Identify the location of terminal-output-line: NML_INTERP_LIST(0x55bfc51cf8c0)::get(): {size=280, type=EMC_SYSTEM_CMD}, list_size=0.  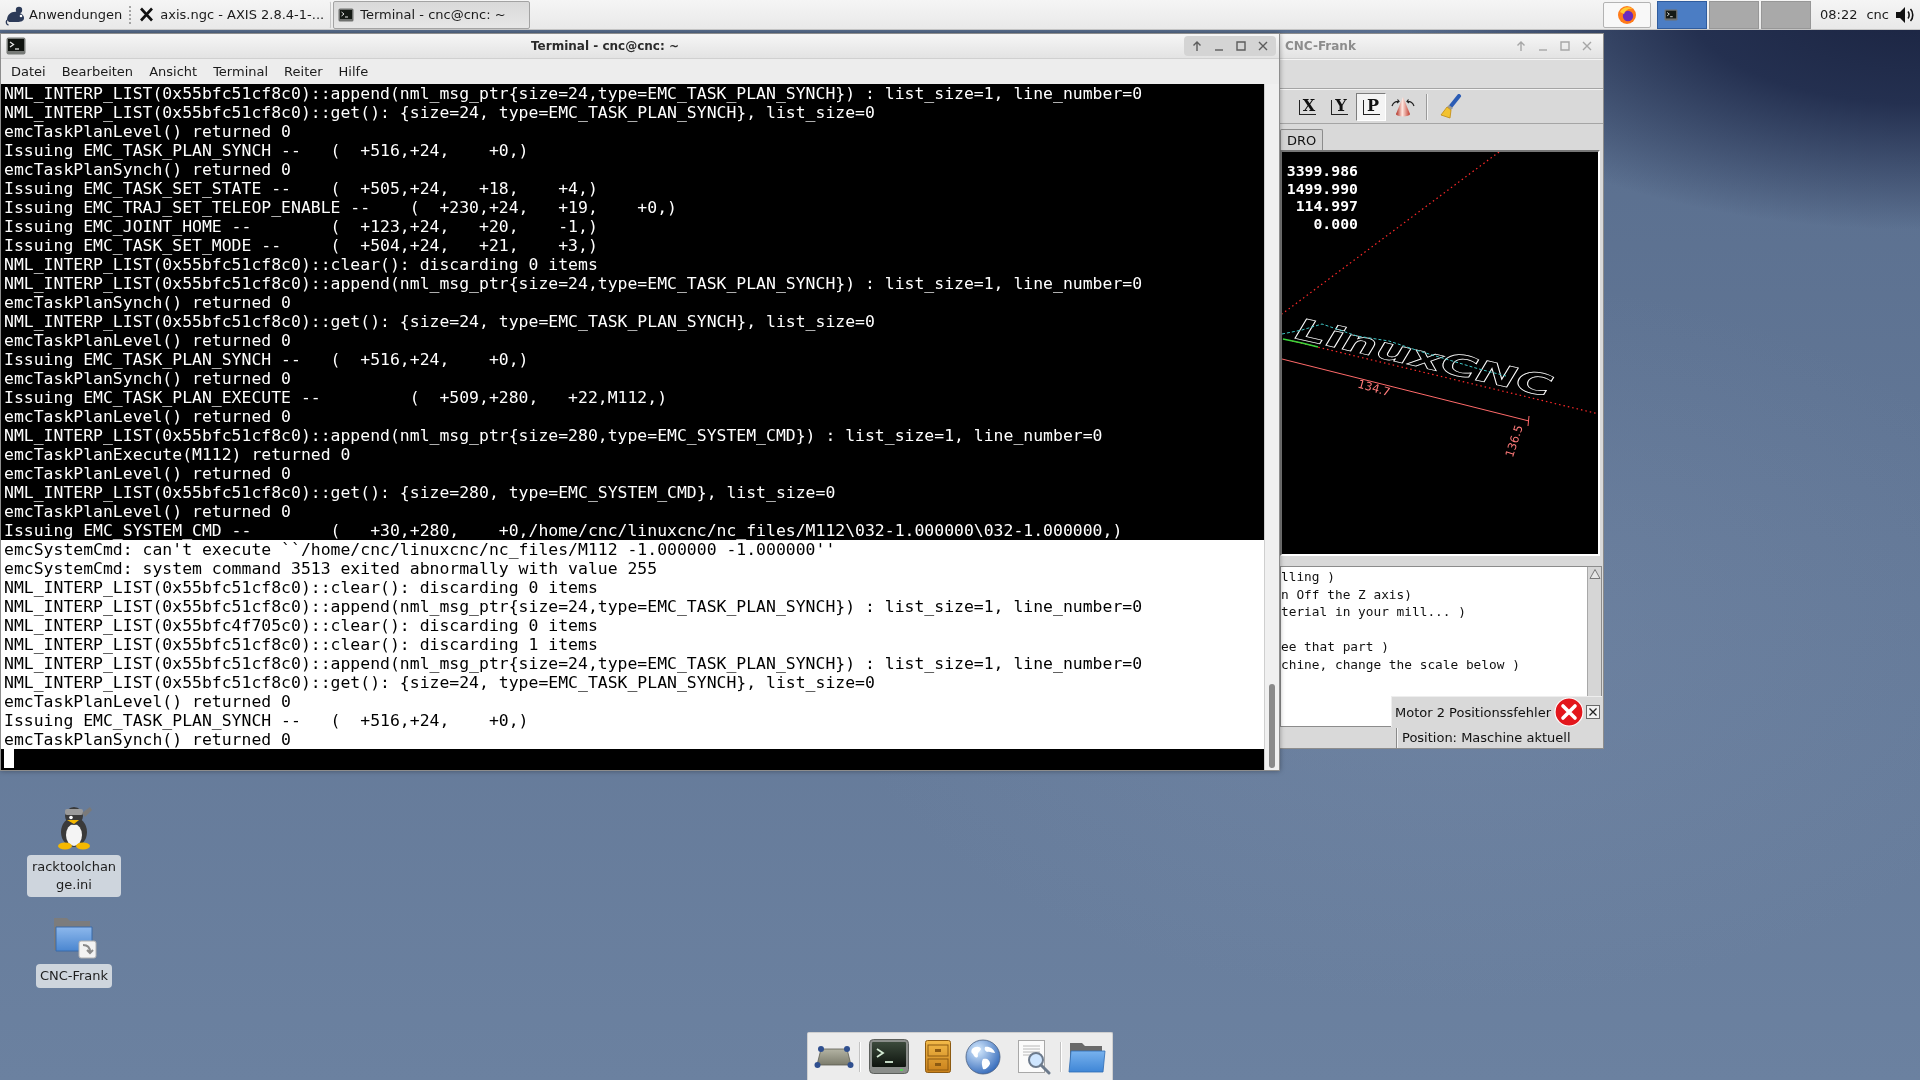
(419, 492).